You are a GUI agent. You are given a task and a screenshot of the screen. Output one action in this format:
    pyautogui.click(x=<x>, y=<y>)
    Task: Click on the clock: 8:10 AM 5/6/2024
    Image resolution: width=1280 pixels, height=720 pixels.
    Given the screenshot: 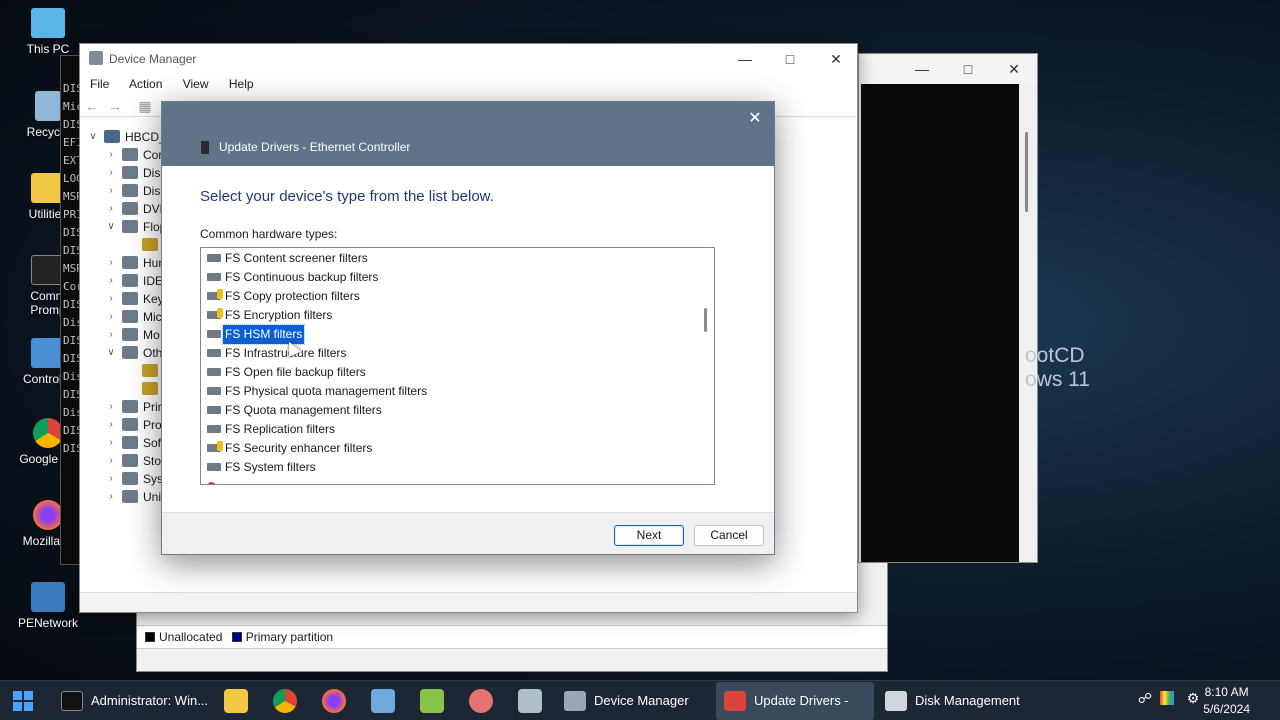 What is the action you would take?
    pyautogui.click(x=1226, y=701)
    